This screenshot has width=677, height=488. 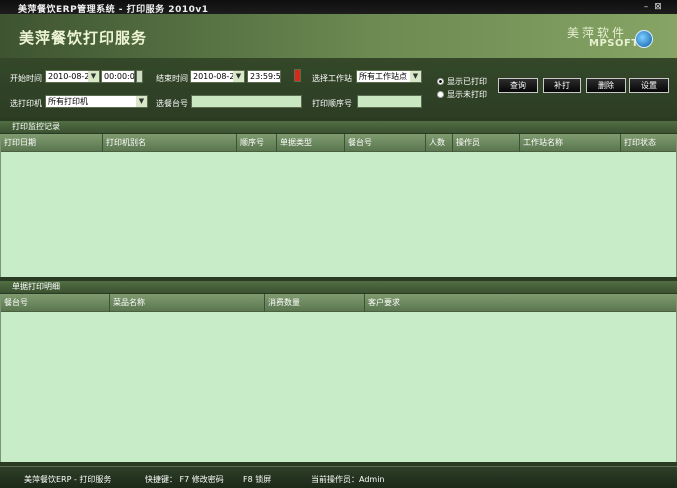 What do you see at coordinates (297, 75) in the screenshot?
I see `end-time-spinner` at bounding box center [297, 75].